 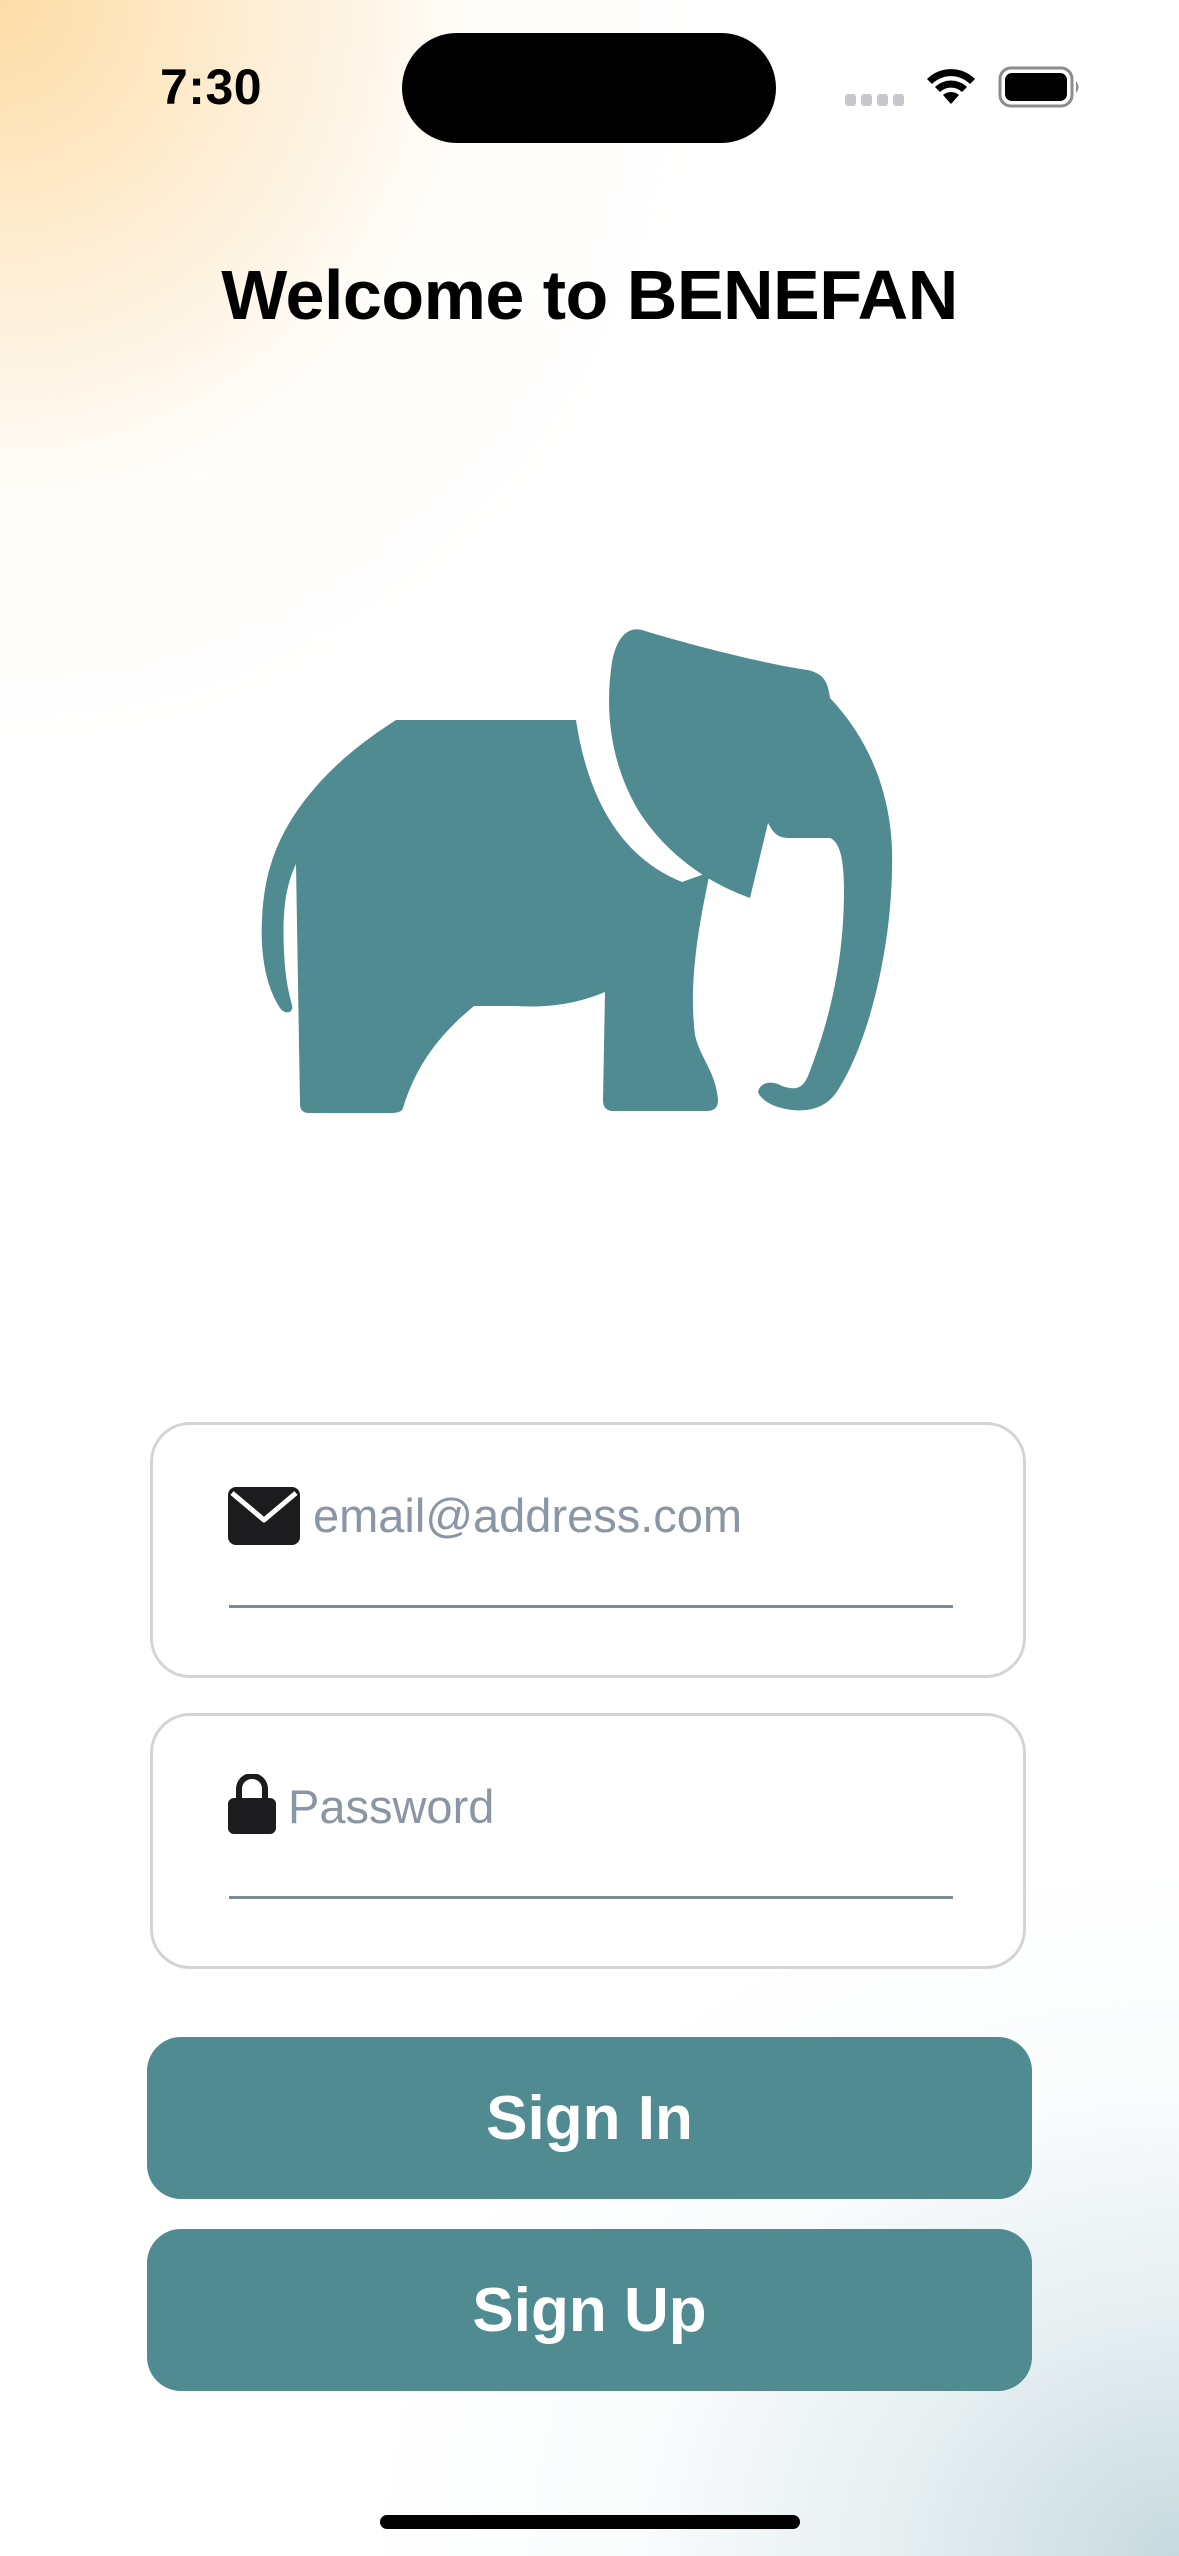 What do you see at coordinates (633, 1515) in the screenshot?
I see `email-input` at bounding box center [633, 1515].